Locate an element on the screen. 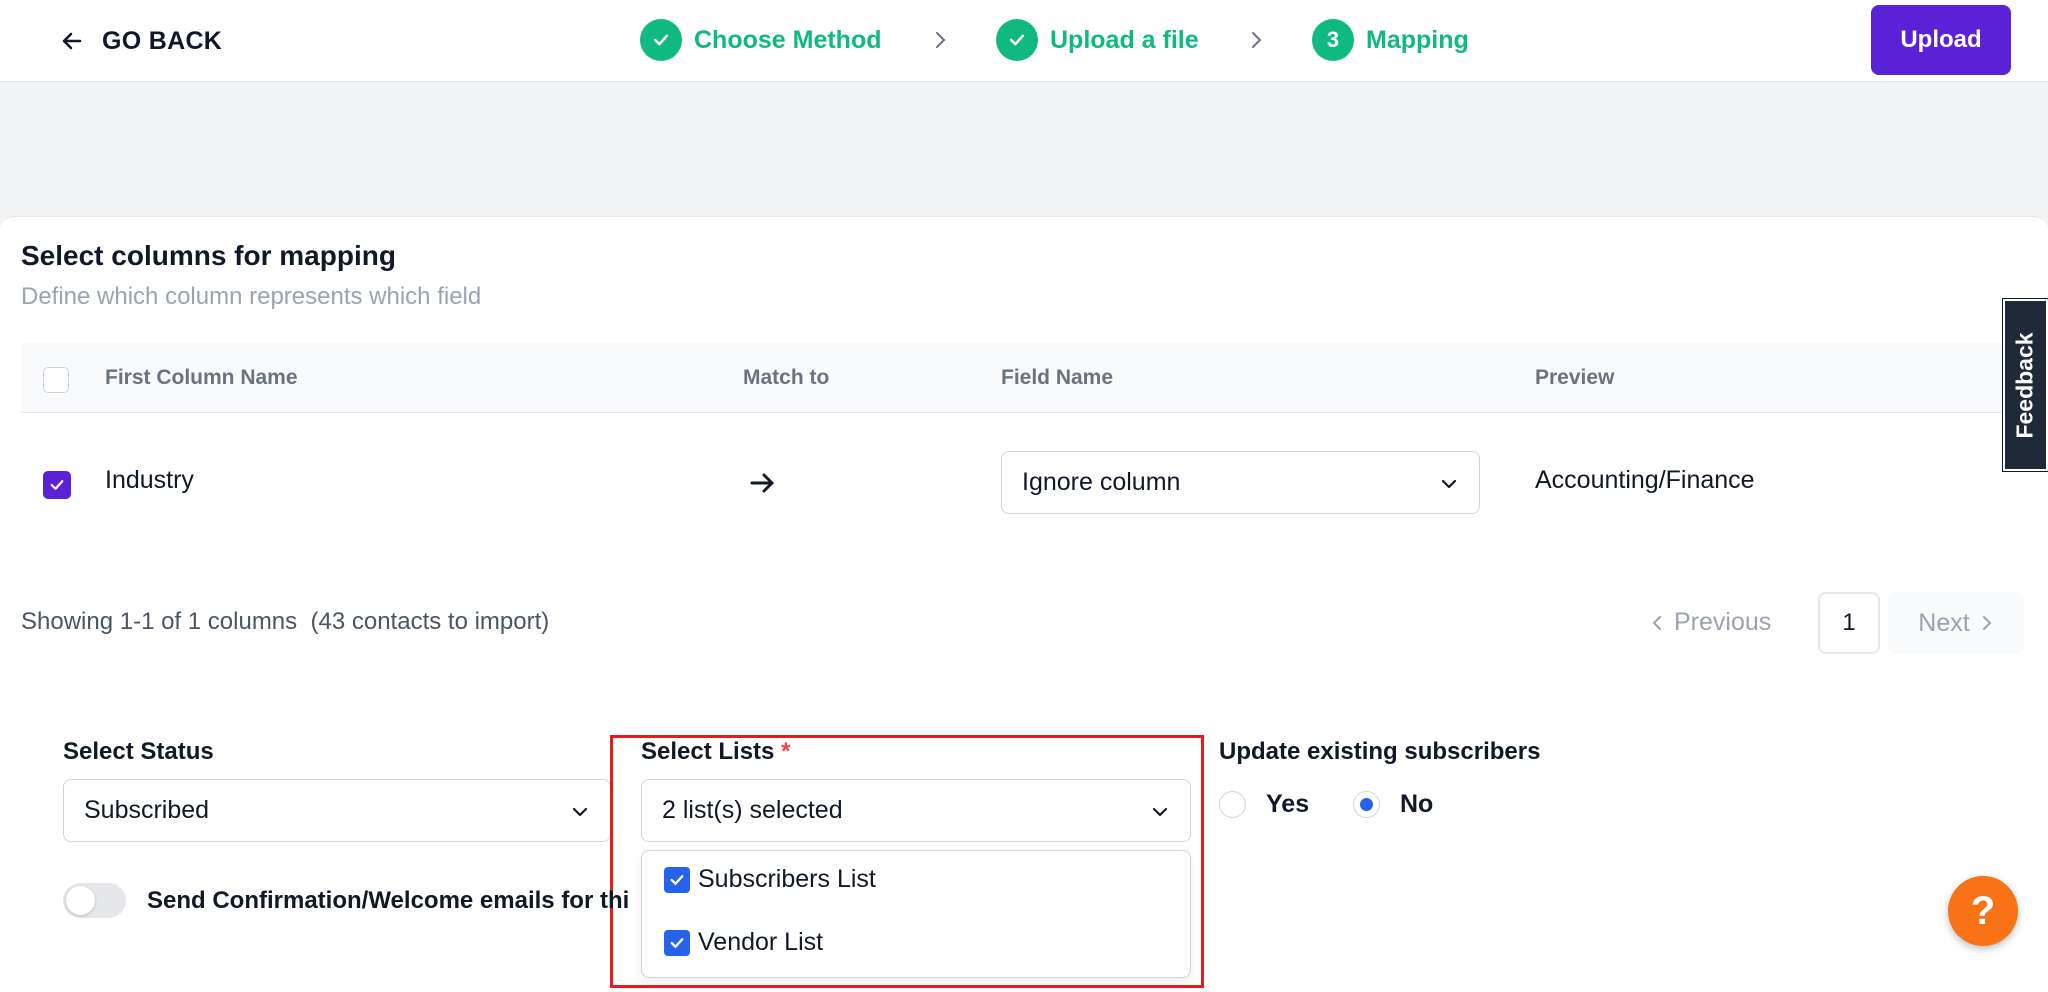  select-status-label: Select Status is located at coordinates (138, 751).